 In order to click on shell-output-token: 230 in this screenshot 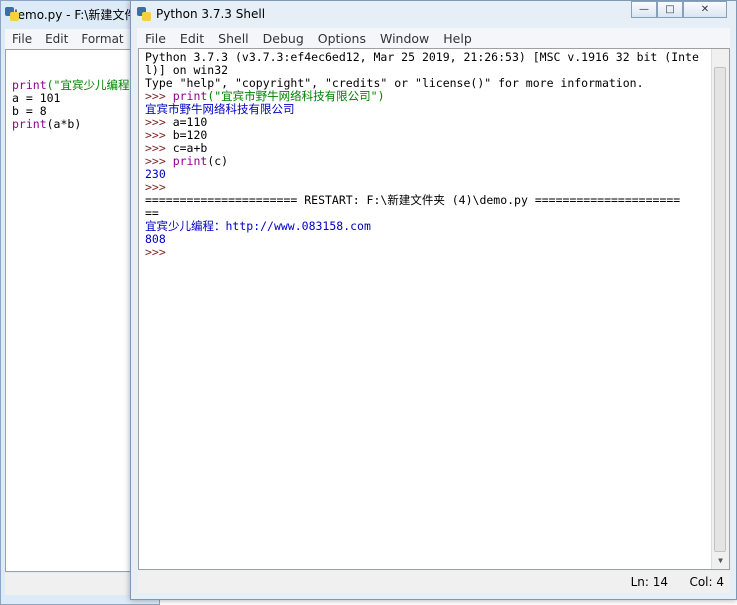, I will do `click(155, 174)`.